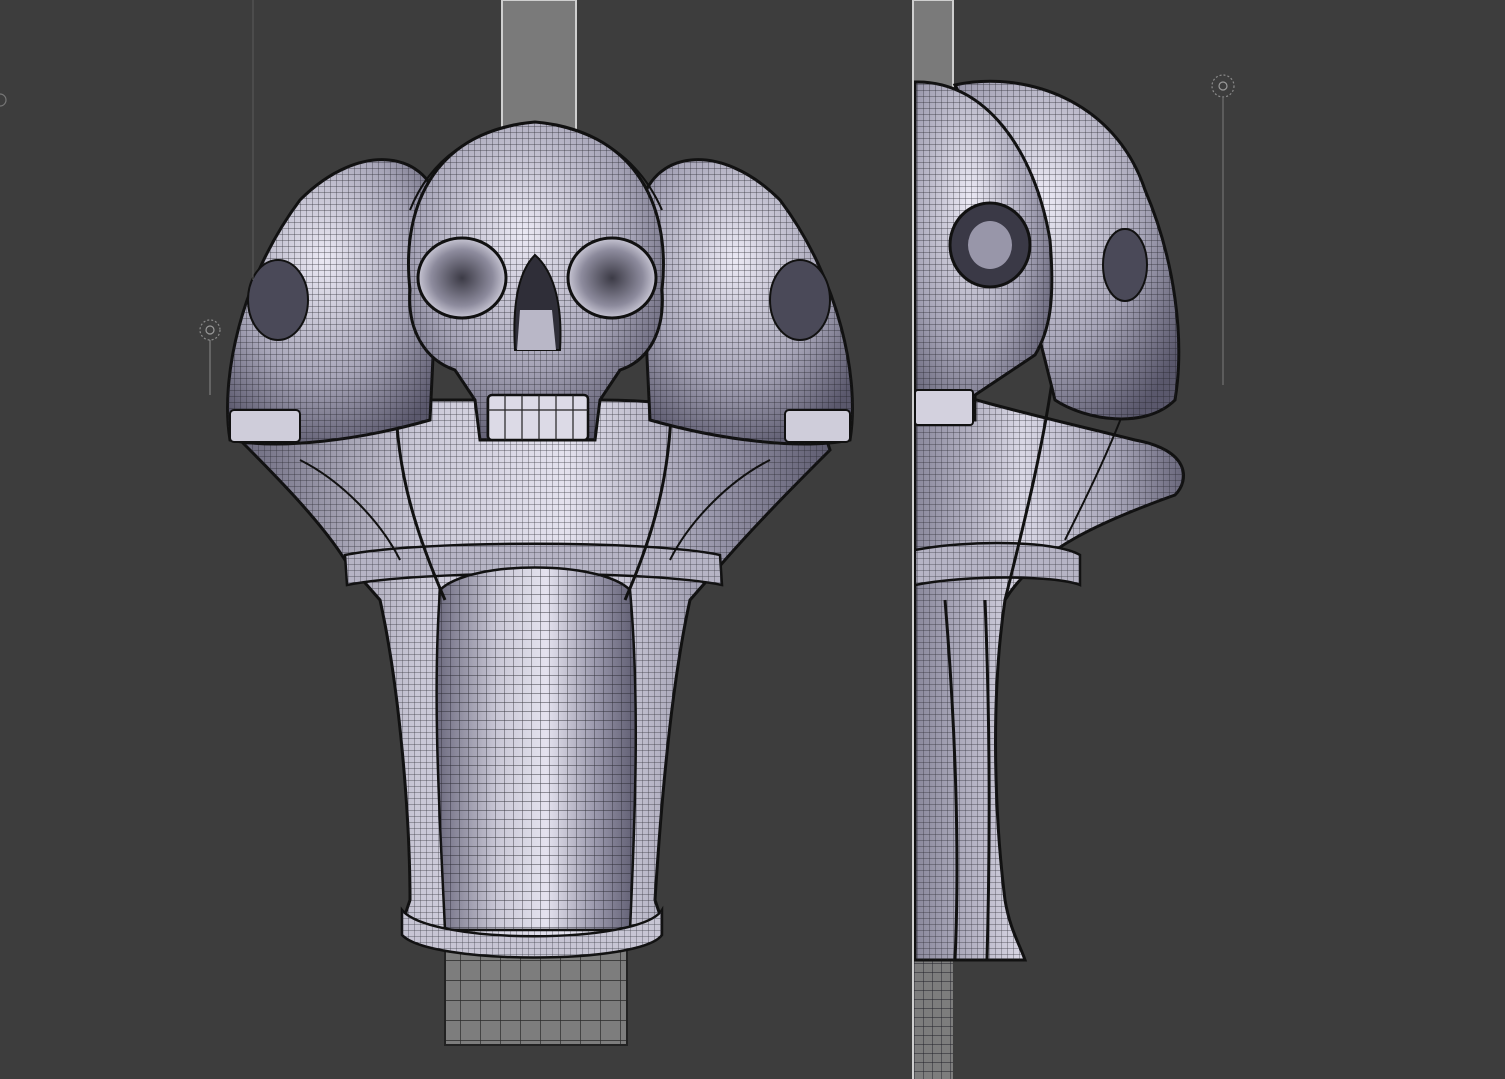 This screenshot has width=1505, height=1079. Describe the element at coordinates (746, 302) in the screenshot. I see `skull-right` at that location.